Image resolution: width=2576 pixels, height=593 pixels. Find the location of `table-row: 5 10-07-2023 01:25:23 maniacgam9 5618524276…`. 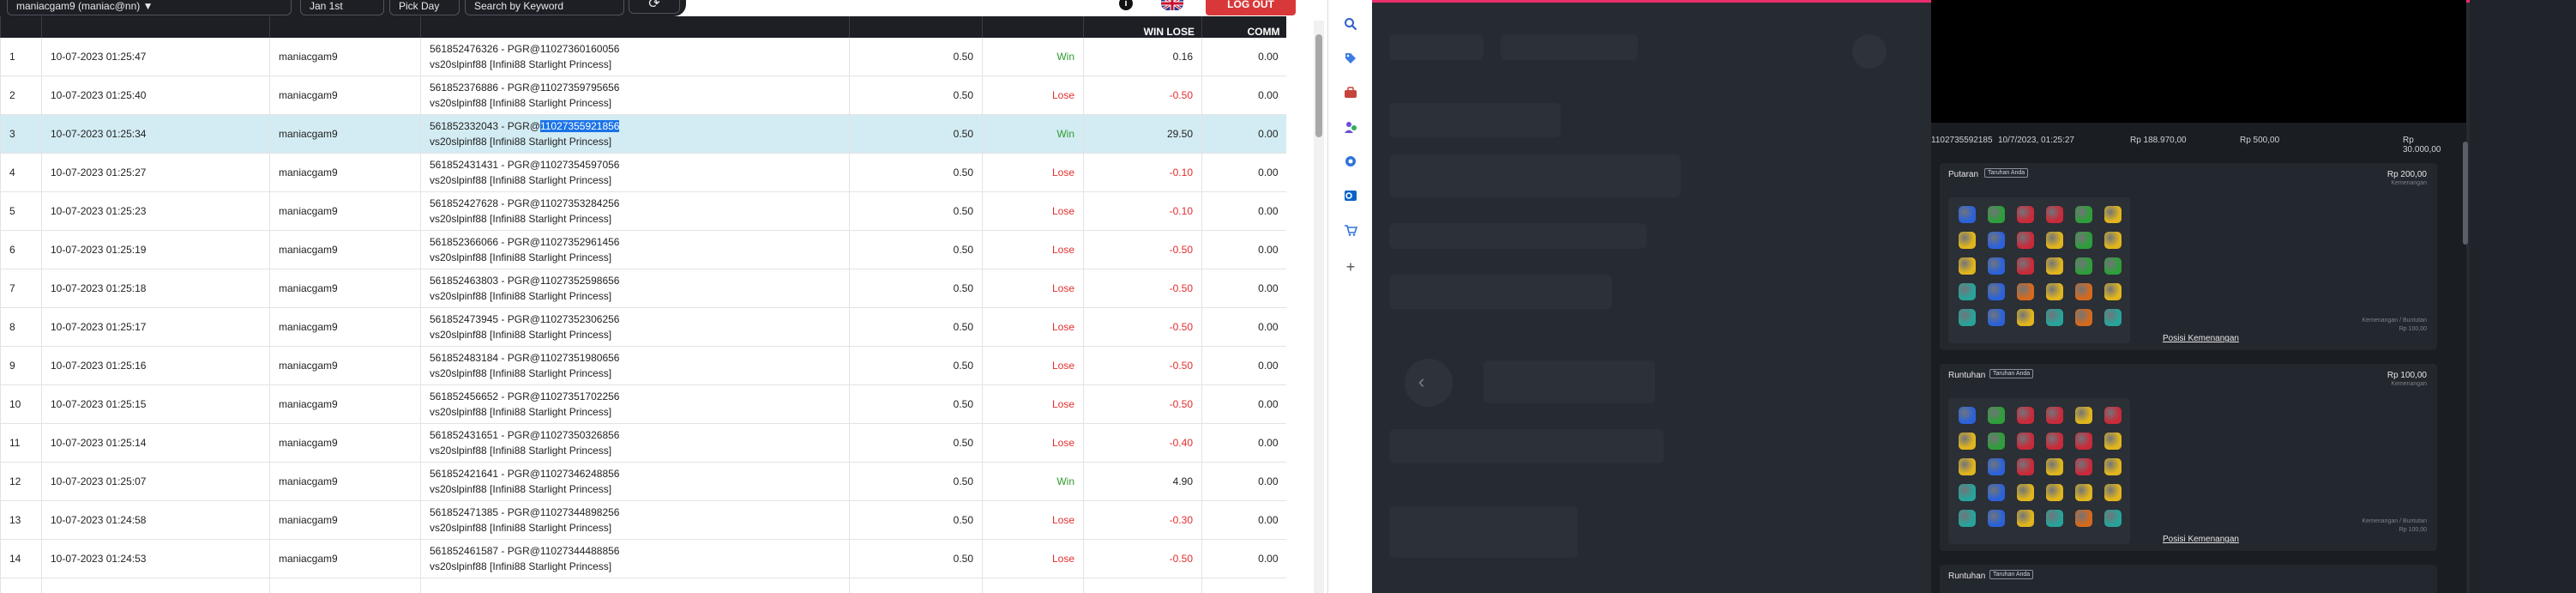

table-row: 5 10-07-2023 01:25:23 maniacgam9 5618524276… is located at coordinates (643, 211).